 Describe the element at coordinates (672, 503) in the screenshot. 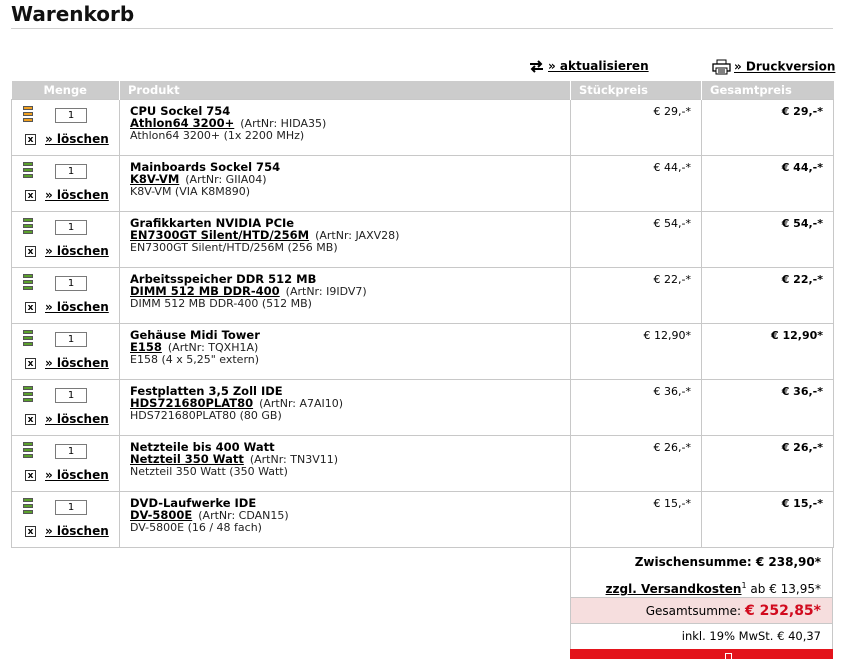

I see `unit-price: € 15,-*` at that location.